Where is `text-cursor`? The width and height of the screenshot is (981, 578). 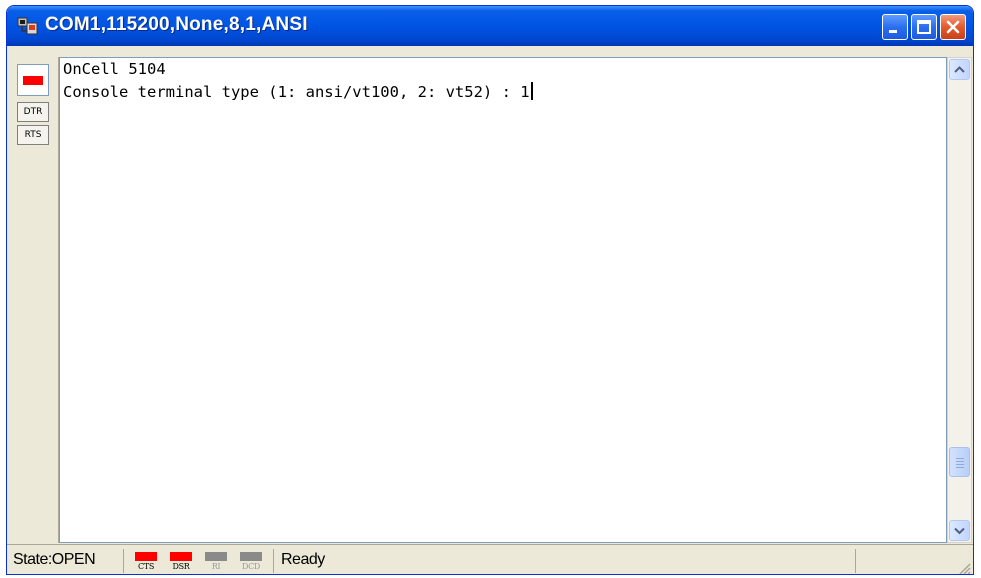
text-cursor is located at coordinates (531, 91).